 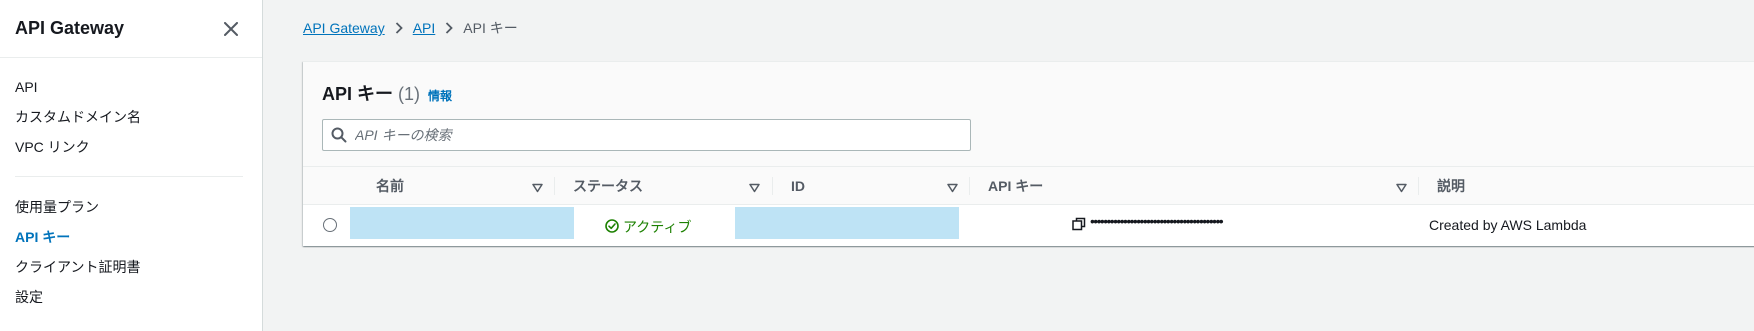 I want to click on column-header-name: 名前, so click(x=390, y=186).